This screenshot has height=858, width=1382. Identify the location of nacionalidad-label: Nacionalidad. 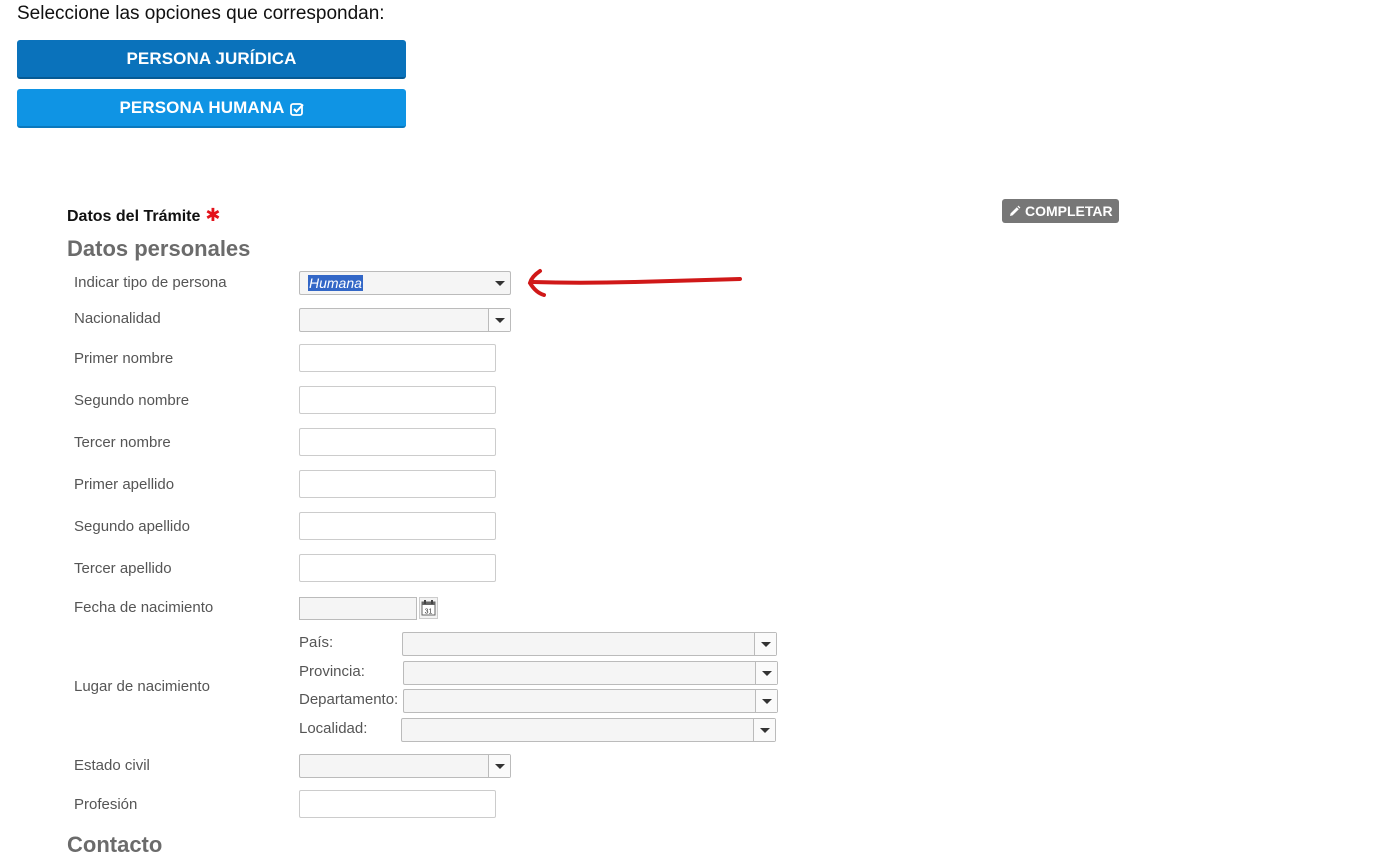
(117, 318).